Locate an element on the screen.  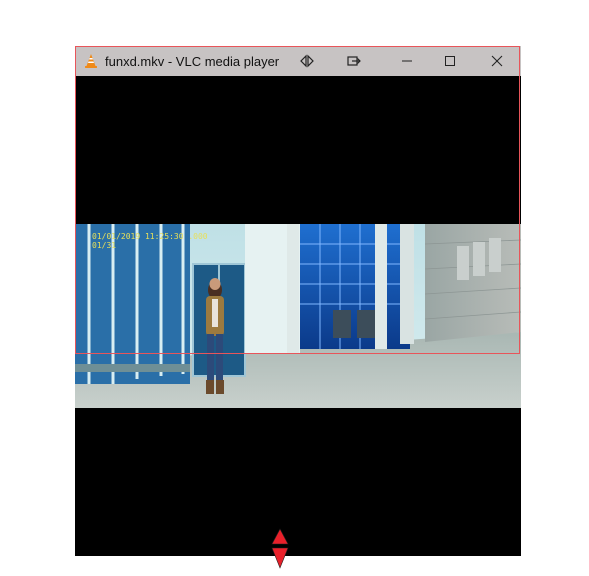
video-timestamp-overlay: 01/01/2019 11:25:30 .000 01/31 is located at coordinates (150, 241).